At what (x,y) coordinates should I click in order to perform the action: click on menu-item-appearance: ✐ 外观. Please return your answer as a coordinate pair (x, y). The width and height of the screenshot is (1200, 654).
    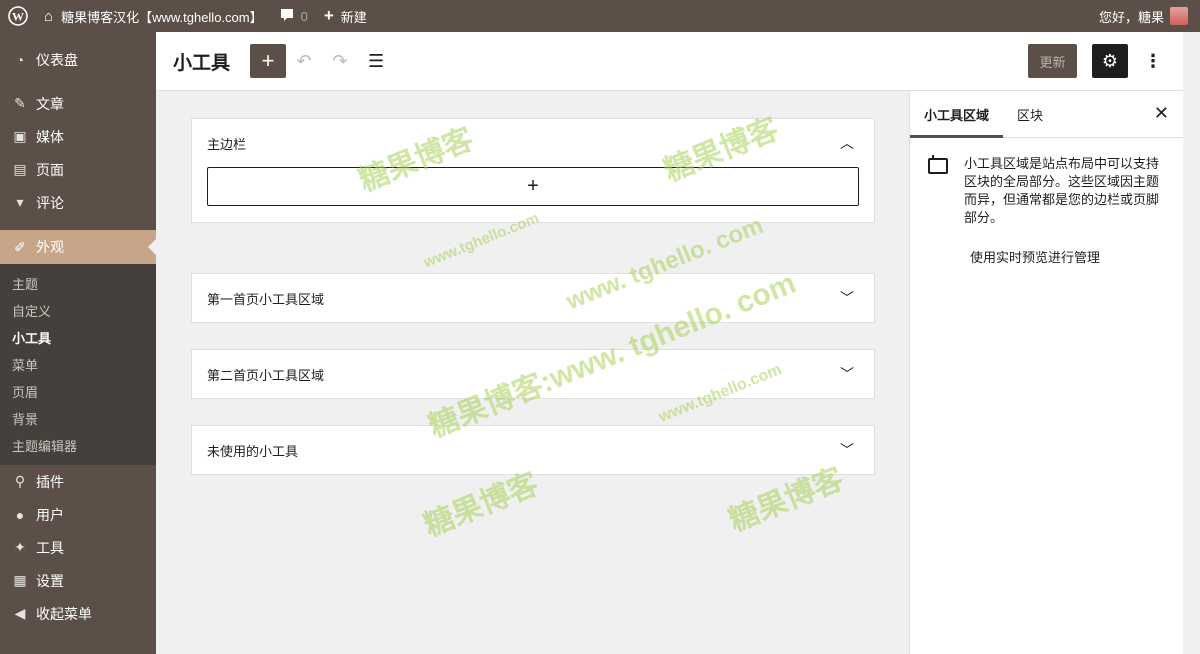
    Looking at the image, I should click on (78, 247).